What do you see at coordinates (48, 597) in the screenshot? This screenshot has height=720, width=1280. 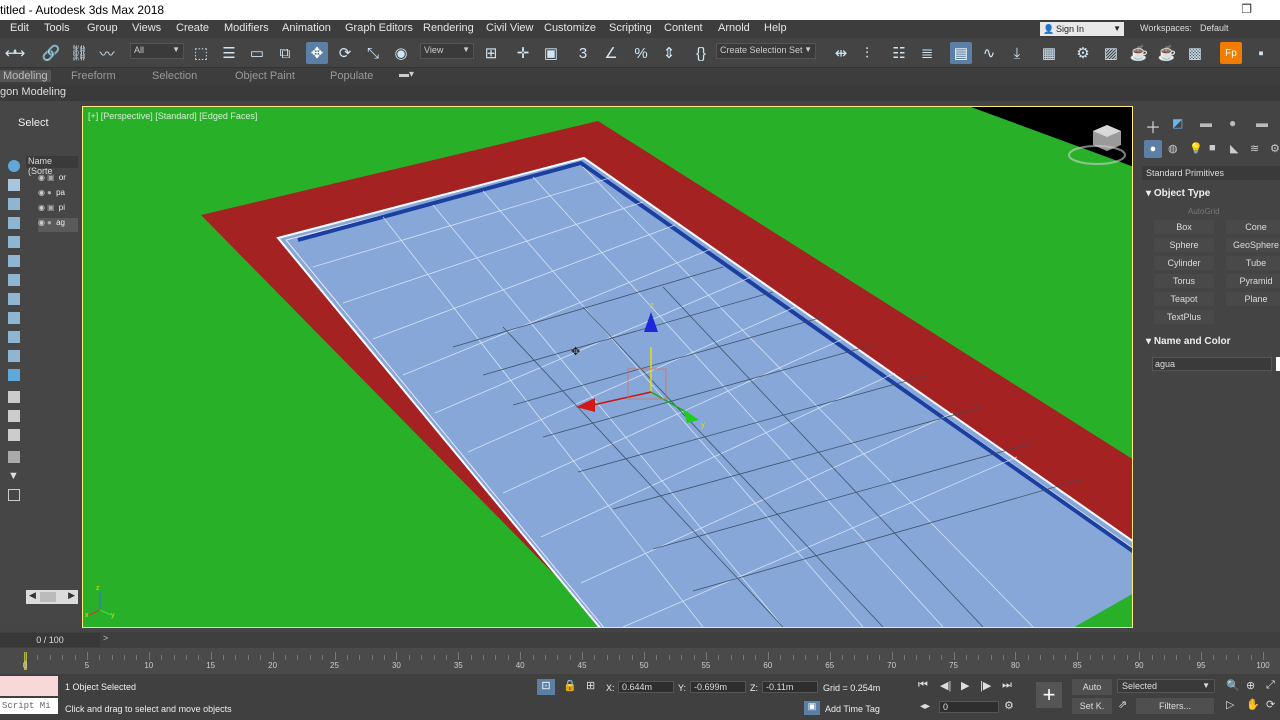 I see `scrollbar-thumb` at bounding box center [48, 597].